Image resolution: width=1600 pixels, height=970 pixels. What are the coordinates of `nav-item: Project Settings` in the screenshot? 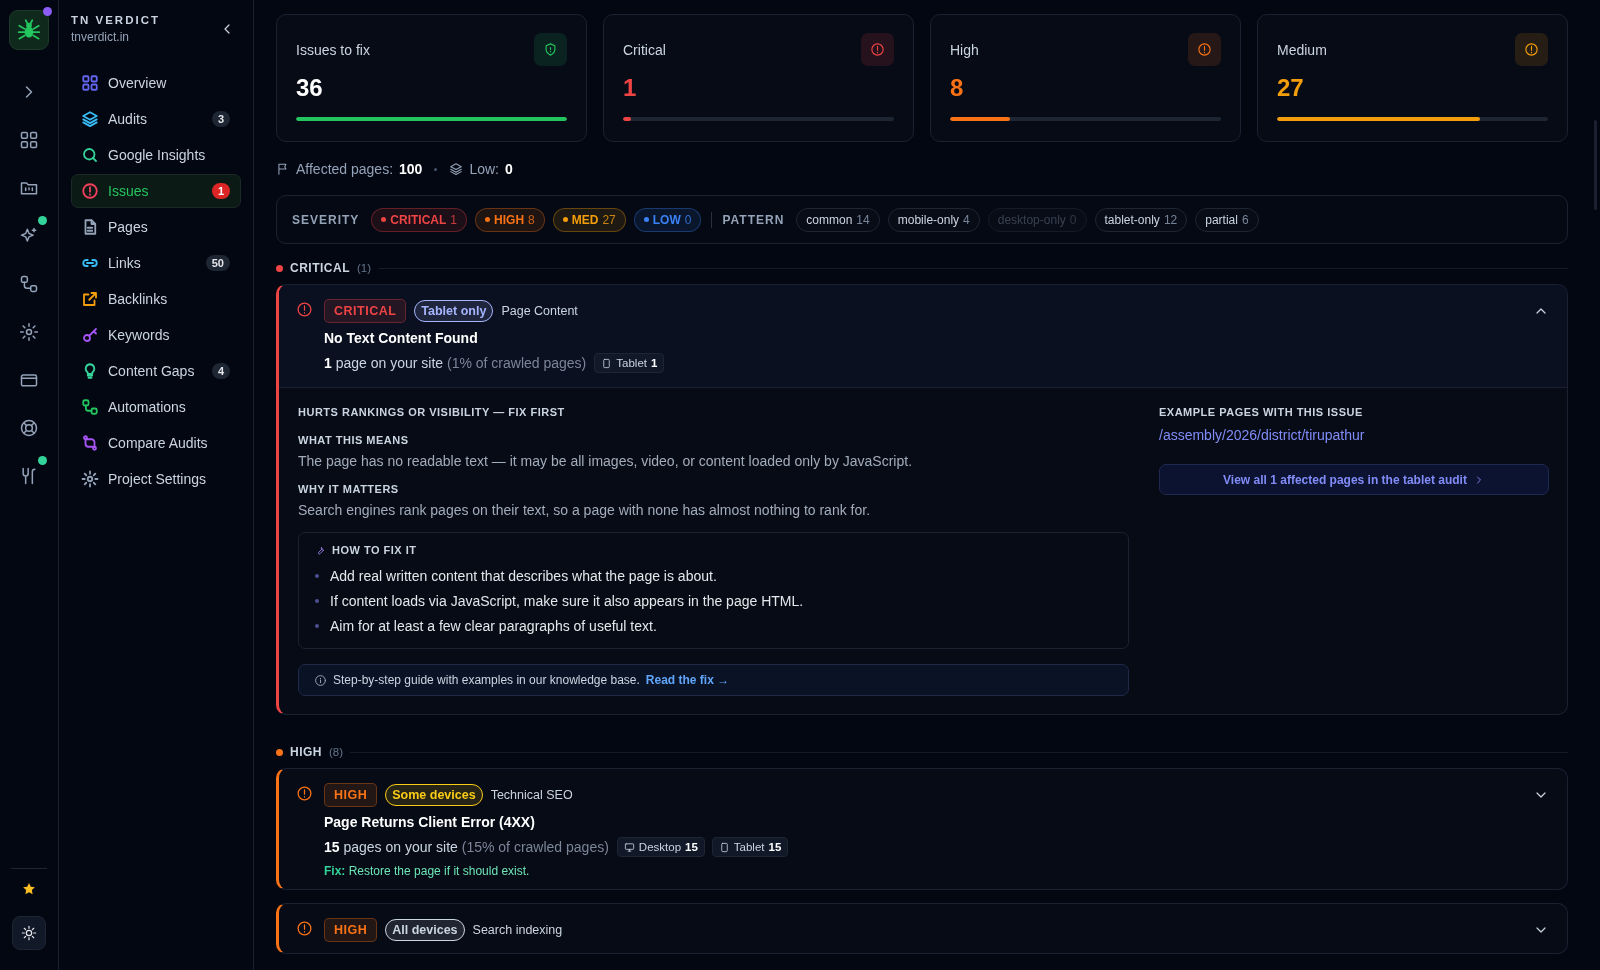 It's located at (156, 479).